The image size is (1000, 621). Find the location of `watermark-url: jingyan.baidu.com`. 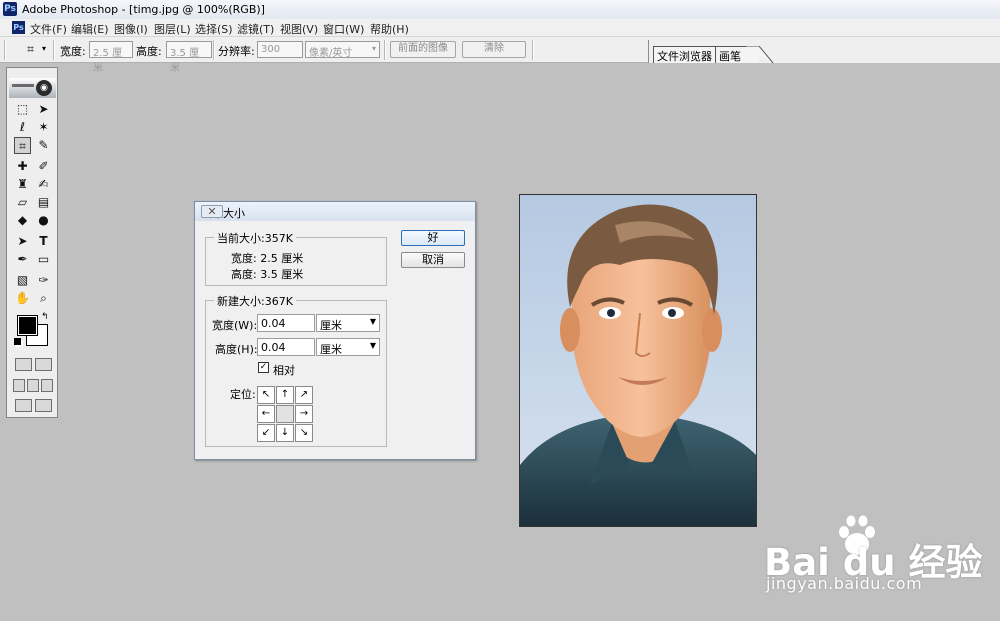

watermark-url: jingyan.baidu.com is located at coordinates (844, 583).